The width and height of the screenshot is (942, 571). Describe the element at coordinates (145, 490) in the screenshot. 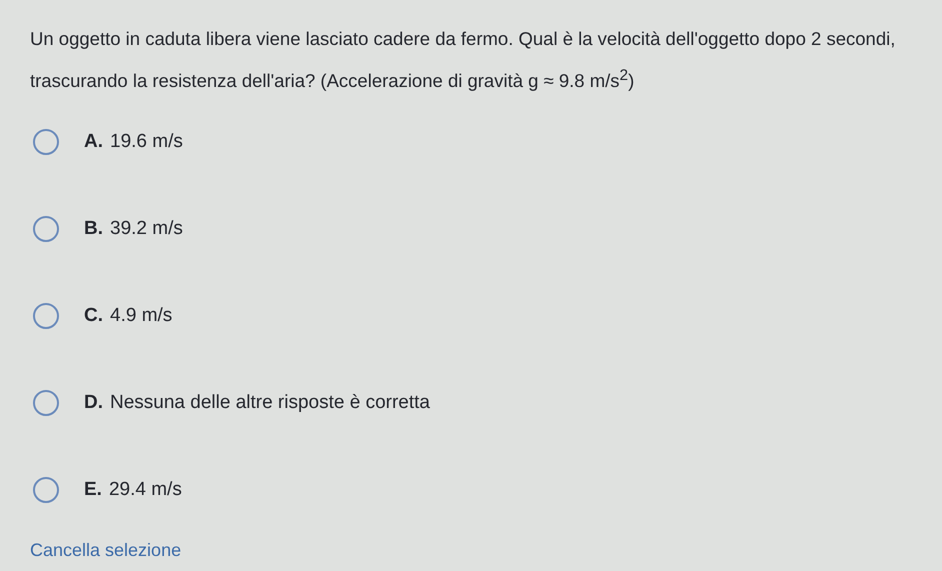

I see `option-label: 29.4 m/s` at that location.